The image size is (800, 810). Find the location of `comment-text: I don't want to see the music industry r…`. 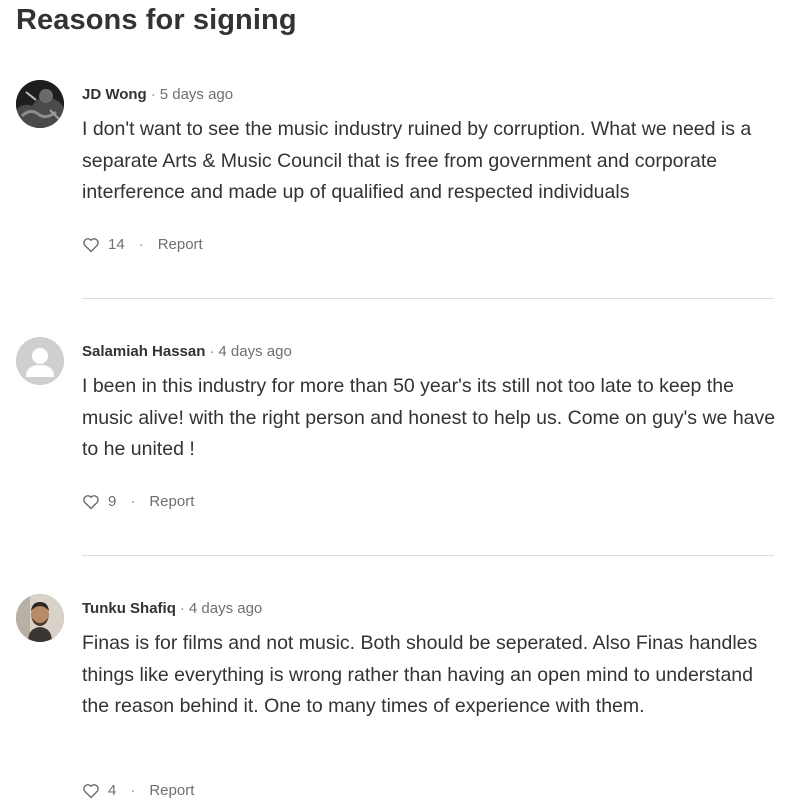

comment-text: I don't want to see the music industry r… is located at coordinates (417, 160).